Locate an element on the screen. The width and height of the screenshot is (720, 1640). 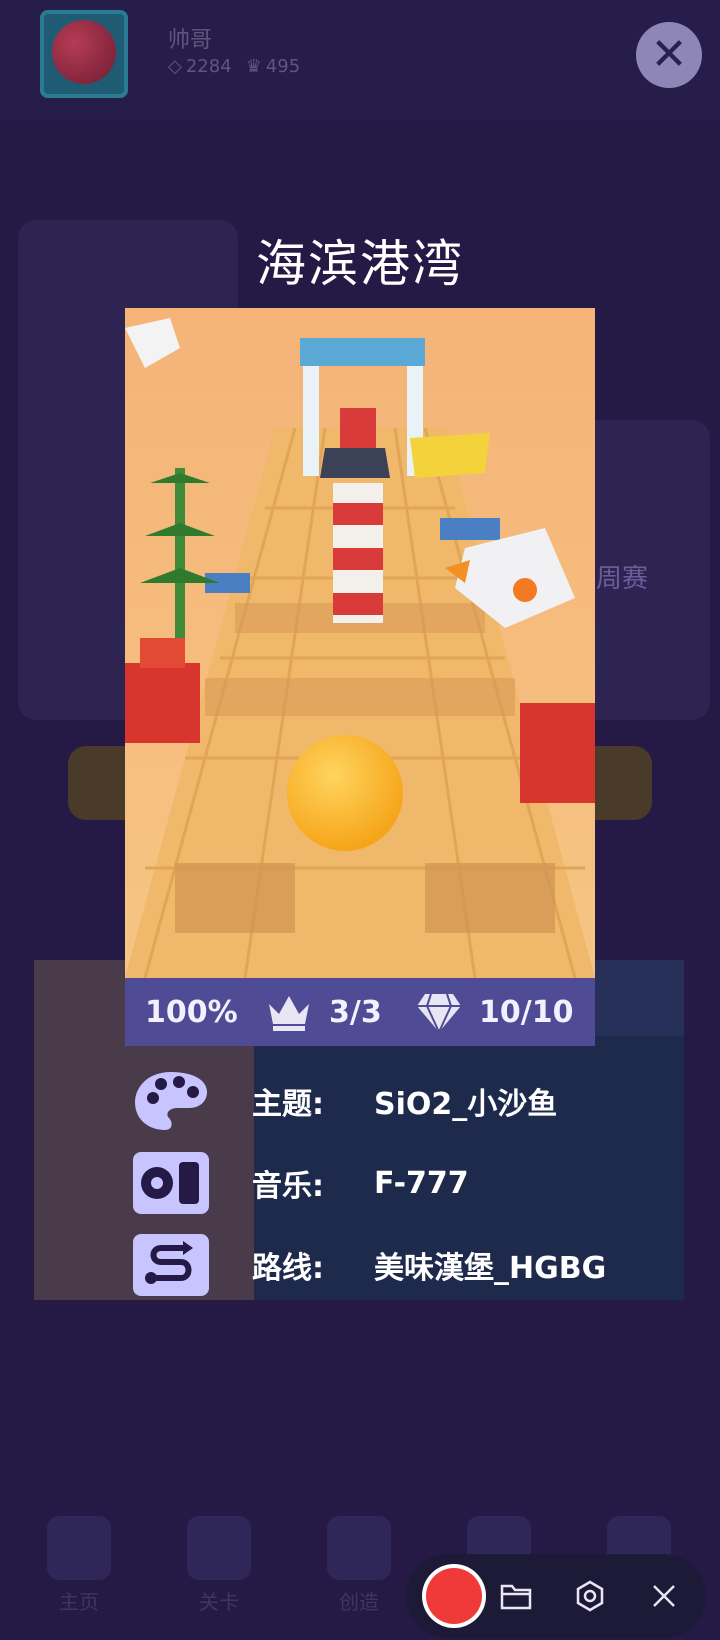
list-icon is located at coordinates (219, 1548).